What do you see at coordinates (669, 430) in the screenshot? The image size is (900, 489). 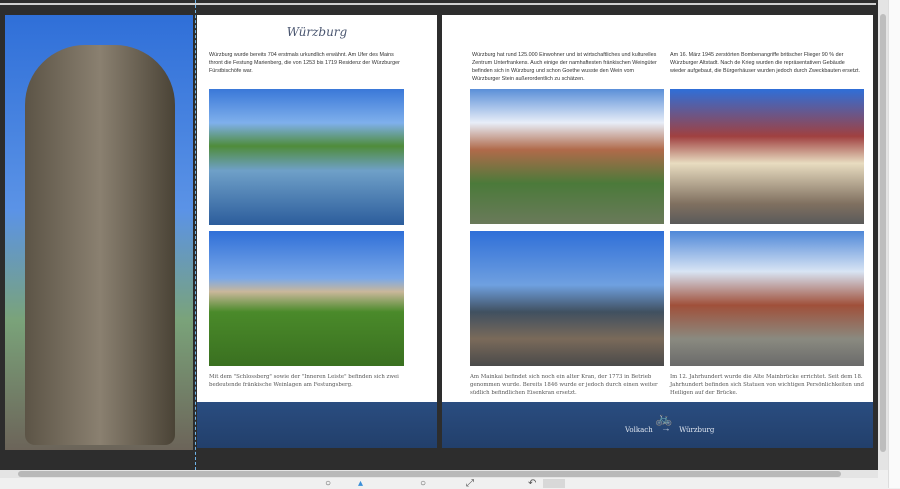 I see `route-label: Volkach ⇢ Würzburg` at bounding box center [669, 430].